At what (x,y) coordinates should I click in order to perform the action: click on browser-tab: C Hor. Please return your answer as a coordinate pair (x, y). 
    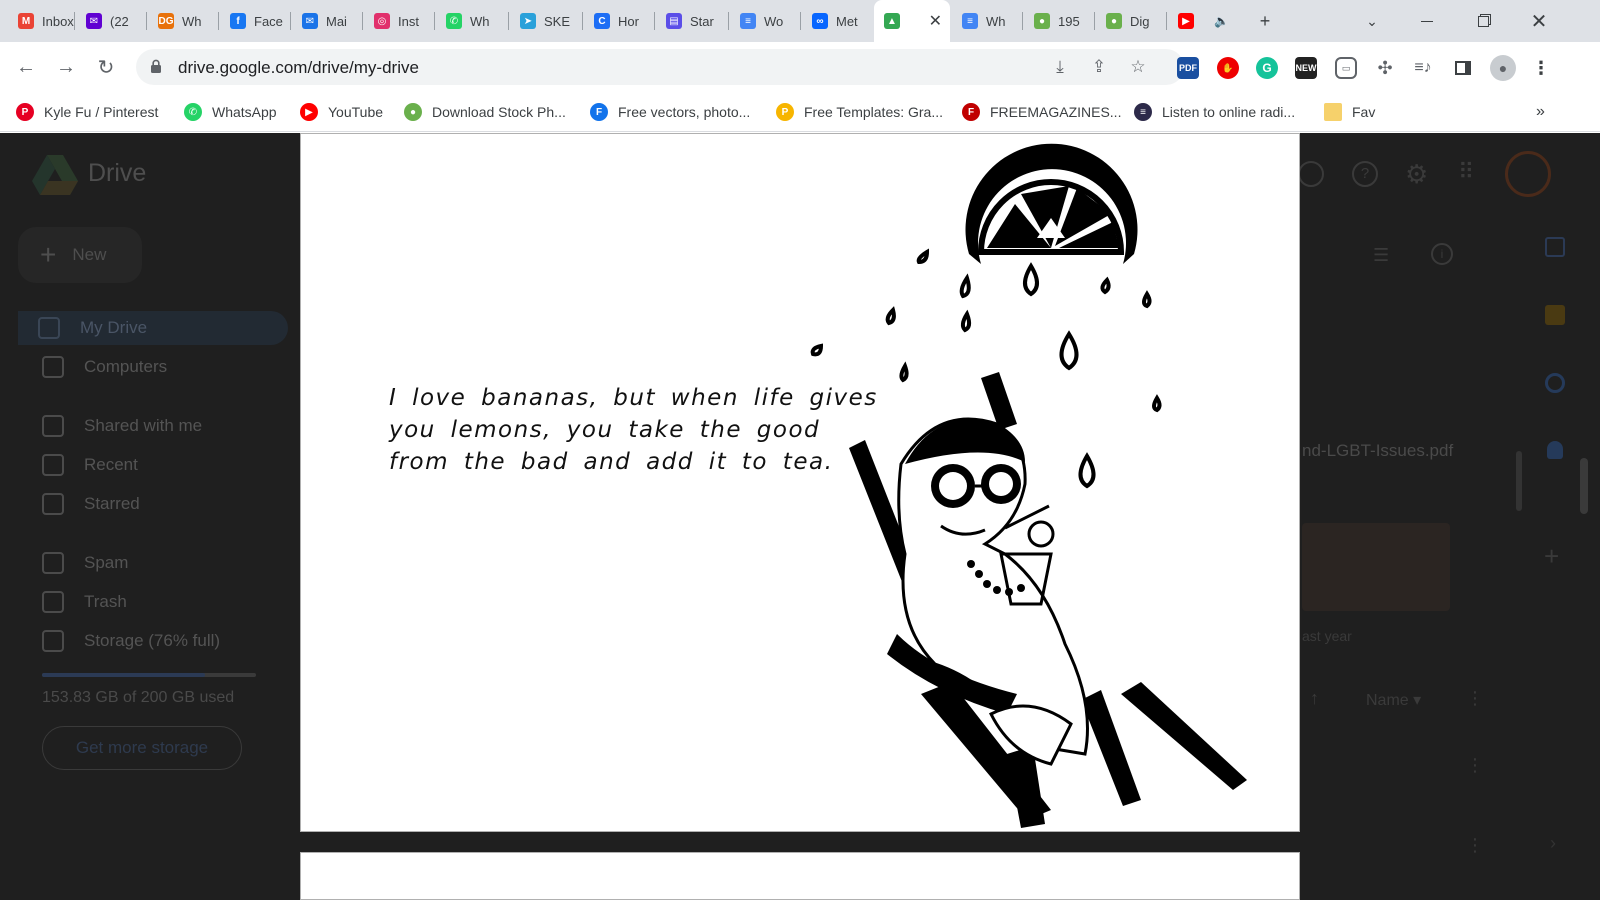
    Looking at the image, I should click on (619, 21).